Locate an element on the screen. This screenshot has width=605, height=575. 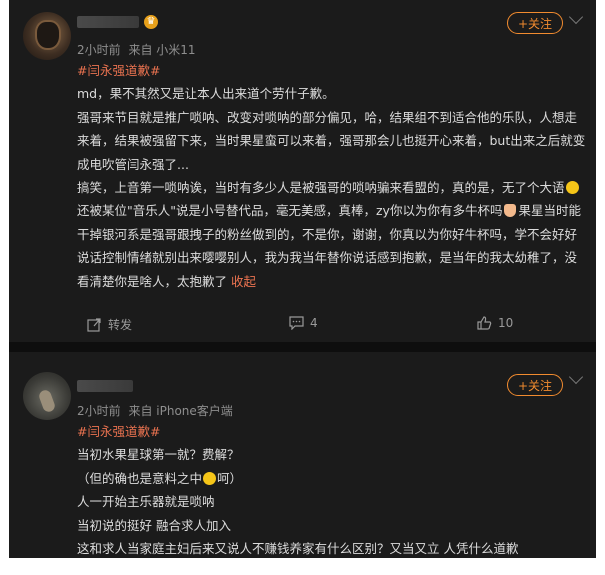
post-meta: 2小时前 来自 小米11 is located at coordinates (136, 49).